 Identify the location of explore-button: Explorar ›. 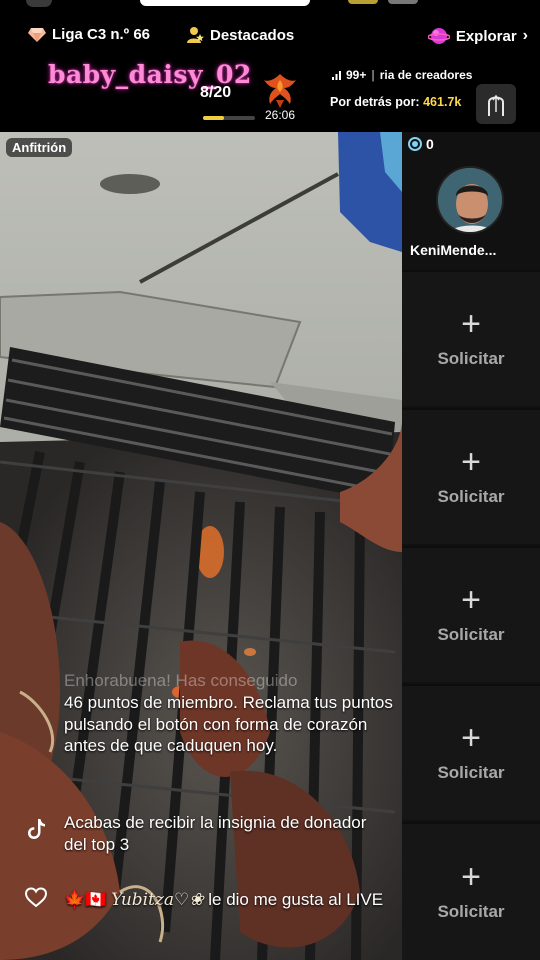
(477, 36).